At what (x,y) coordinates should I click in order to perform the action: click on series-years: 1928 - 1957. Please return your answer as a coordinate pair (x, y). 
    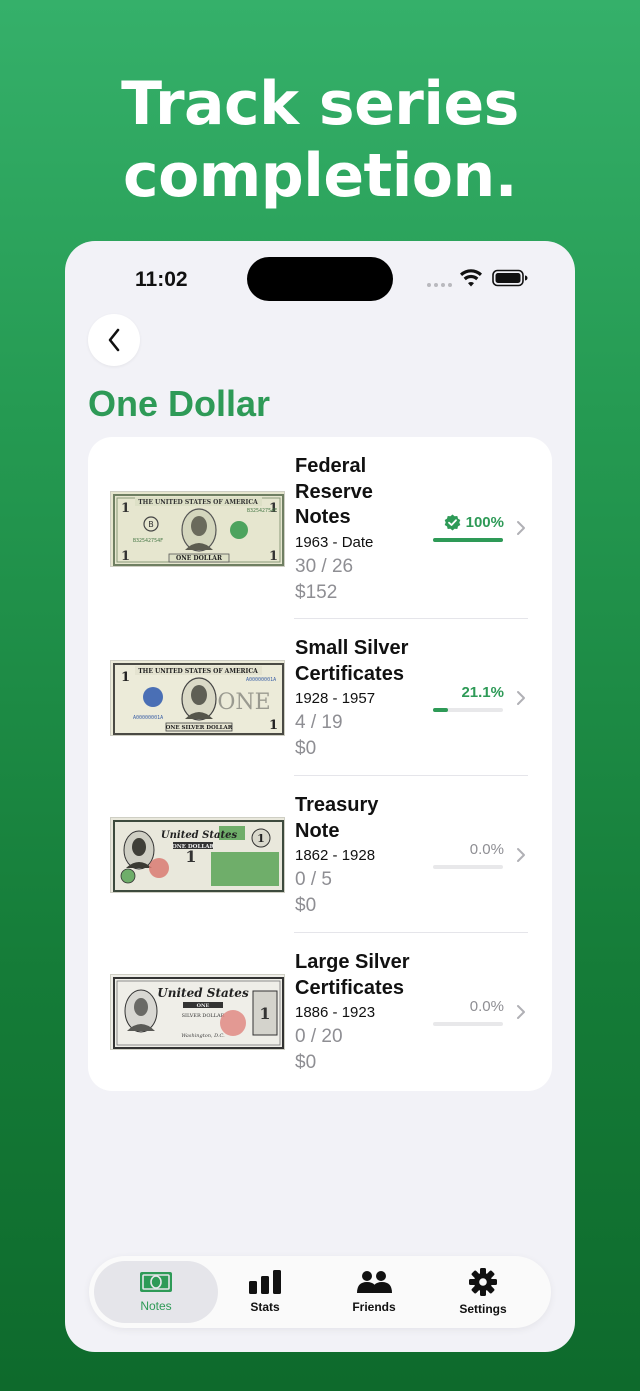
    Looking at the image, I should click on (335, 698).